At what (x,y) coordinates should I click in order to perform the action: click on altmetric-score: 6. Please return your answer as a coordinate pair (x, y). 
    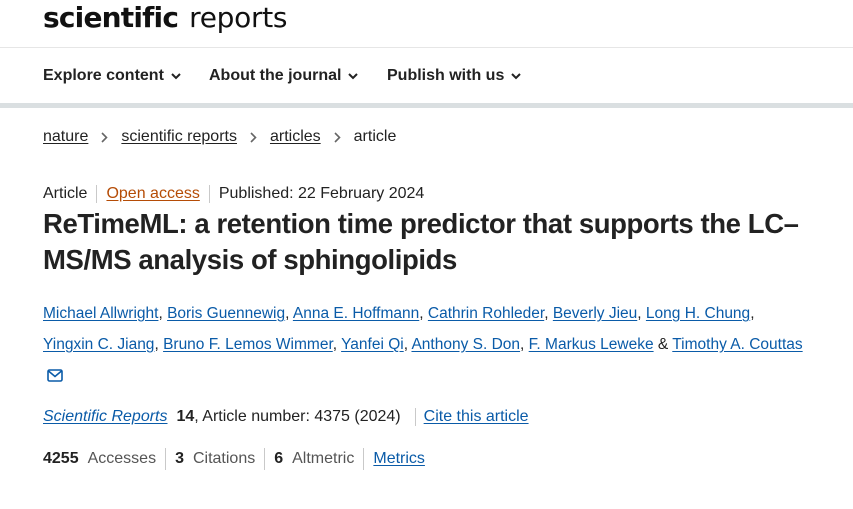
    Looking at the image, I should click on (279, 458).